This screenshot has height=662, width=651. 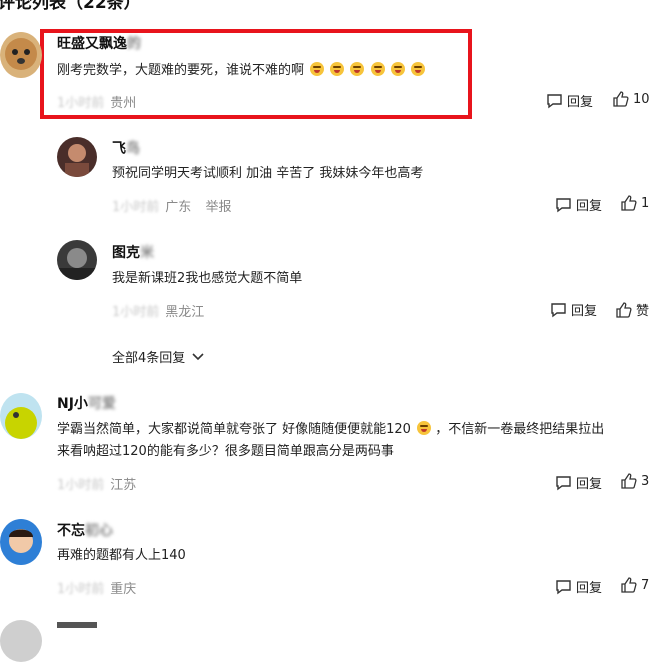 I want to click on username: 不忘初心, so click(x=85, y=530).